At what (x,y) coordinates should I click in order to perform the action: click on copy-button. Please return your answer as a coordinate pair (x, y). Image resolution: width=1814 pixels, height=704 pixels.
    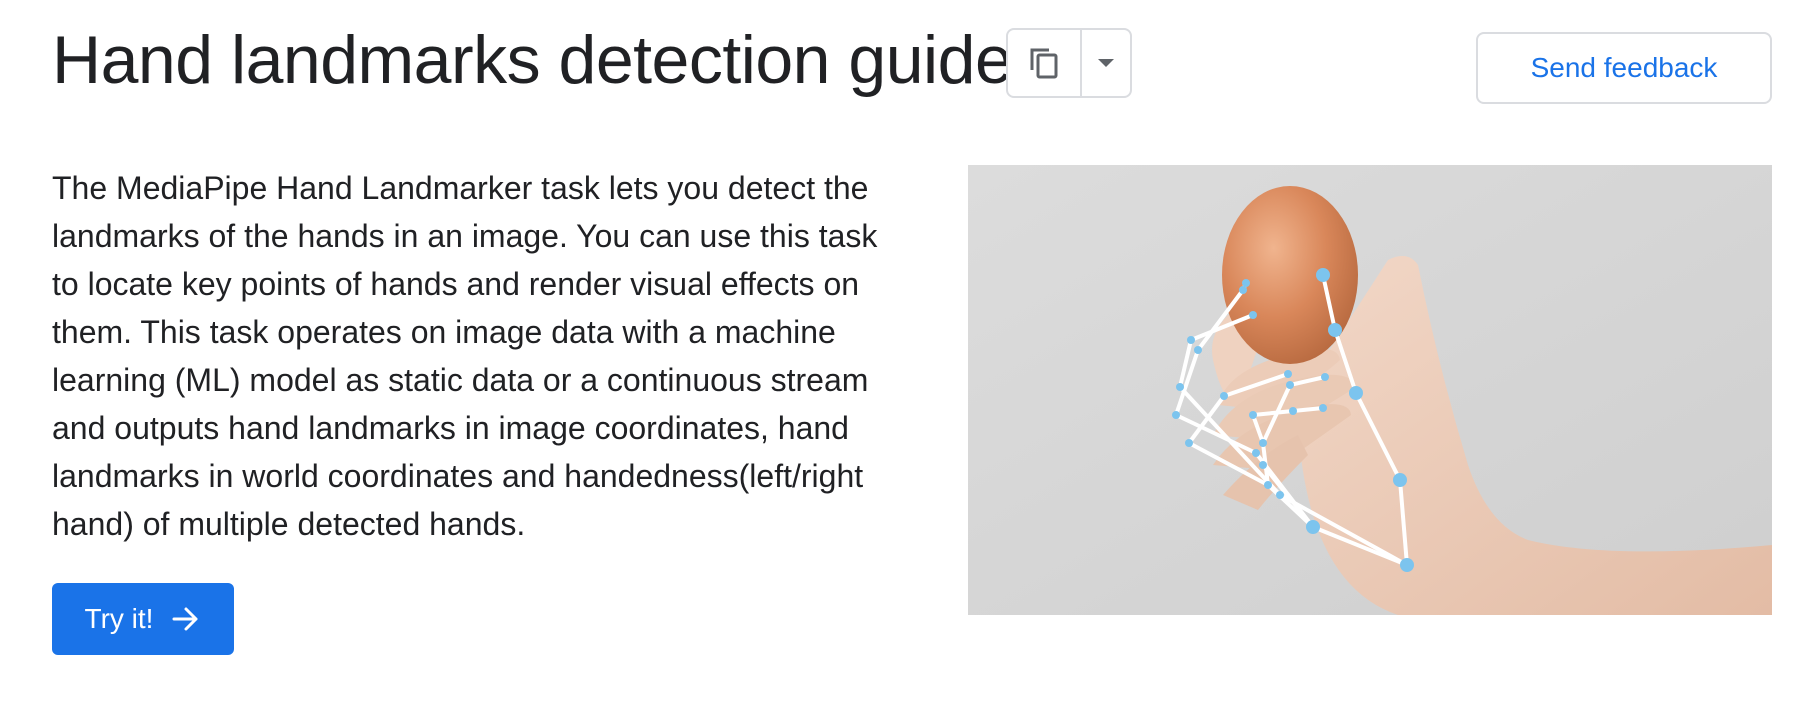
    Looking at the image, I should click on (1045, 63).